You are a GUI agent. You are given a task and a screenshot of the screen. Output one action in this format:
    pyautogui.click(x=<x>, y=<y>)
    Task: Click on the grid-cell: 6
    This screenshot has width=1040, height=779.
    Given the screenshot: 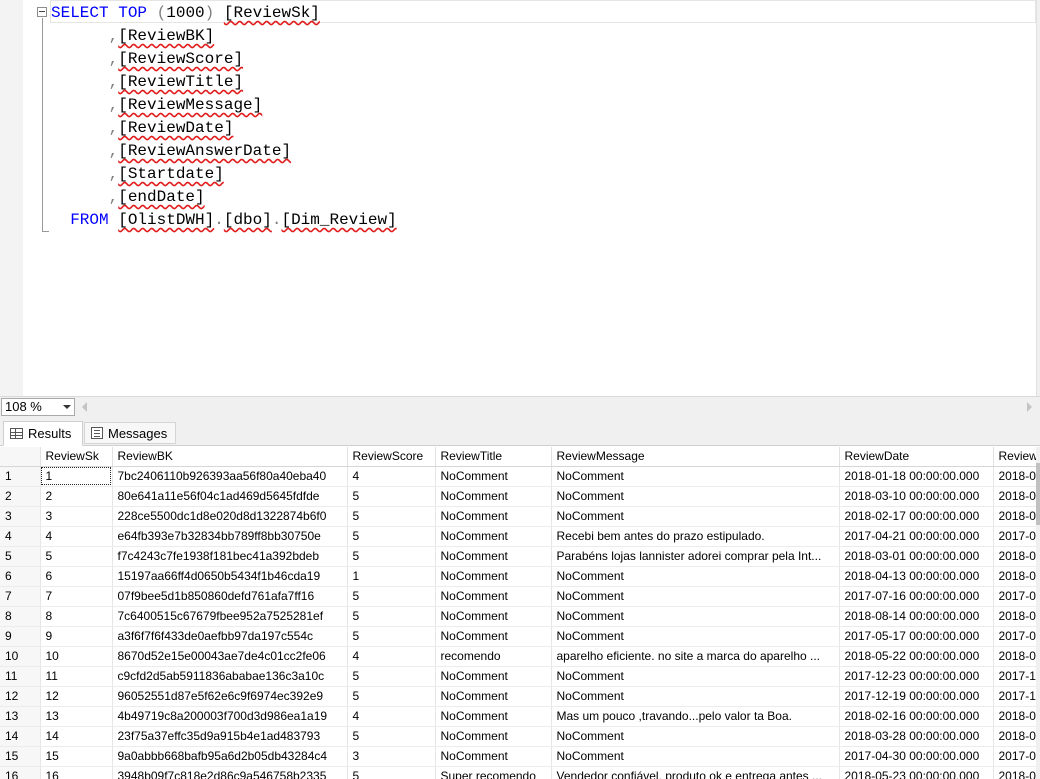 What is the action you would take?
    pyautogui.click(x=76, y=576)
    